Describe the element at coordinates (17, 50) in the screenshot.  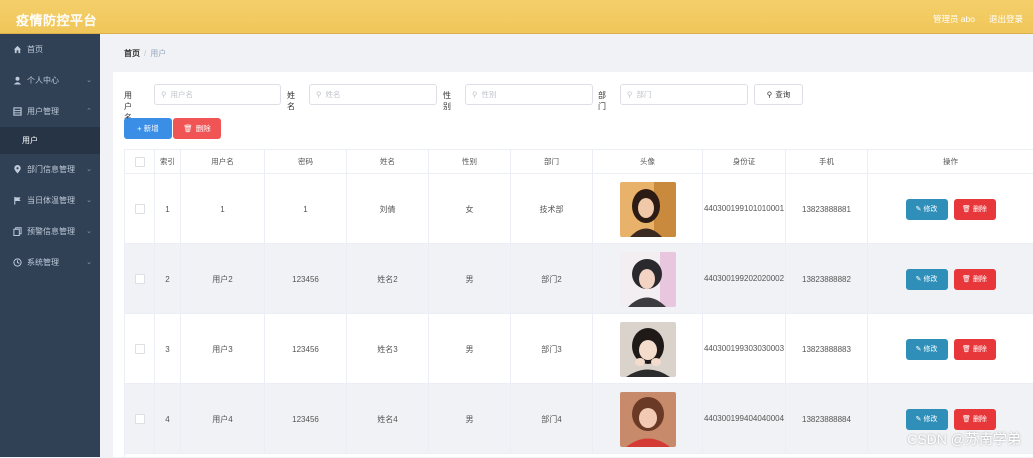
I see `home-icon` at that location.